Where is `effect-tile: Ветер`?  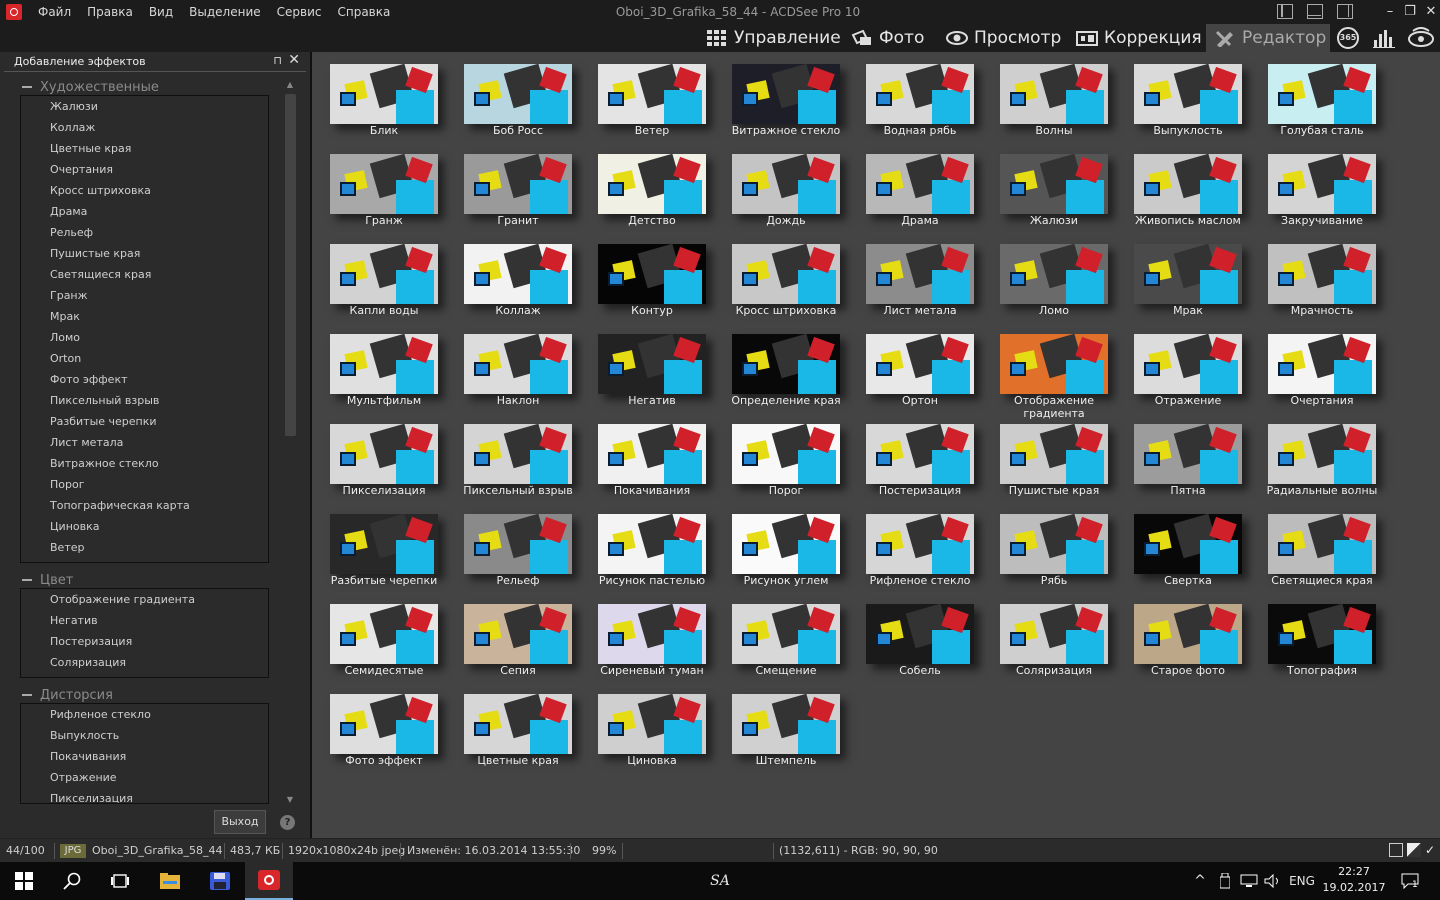 effect-tile: Ветер is located at coordinates (652, 109).